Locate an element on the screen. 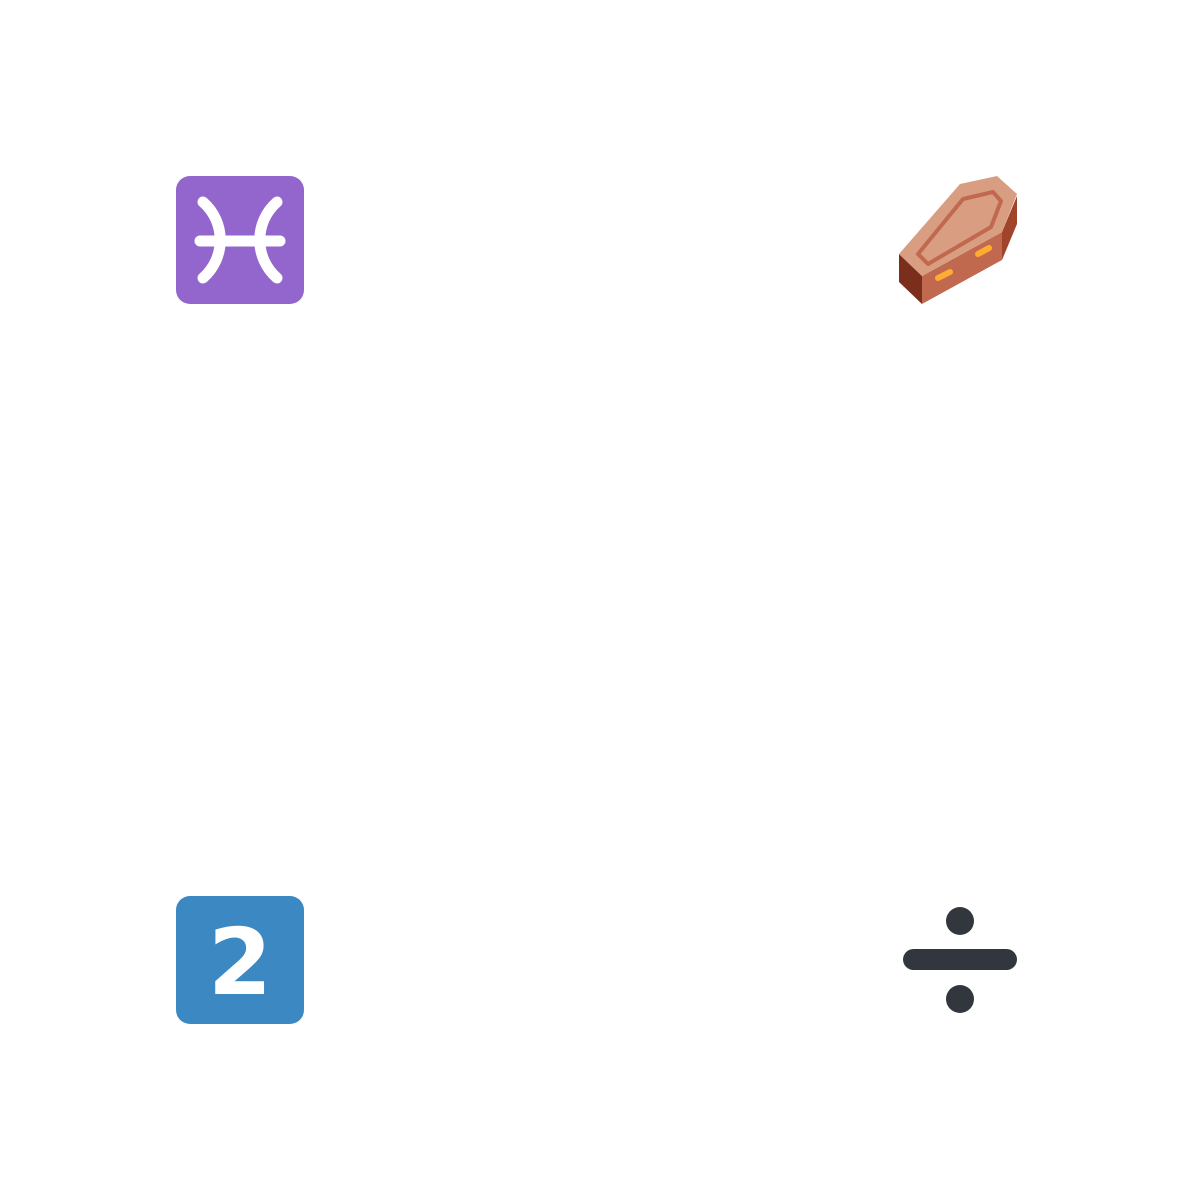 The image size is (1200, 1200). keycap-two-label: 2 is located at coordinates (240, 962).